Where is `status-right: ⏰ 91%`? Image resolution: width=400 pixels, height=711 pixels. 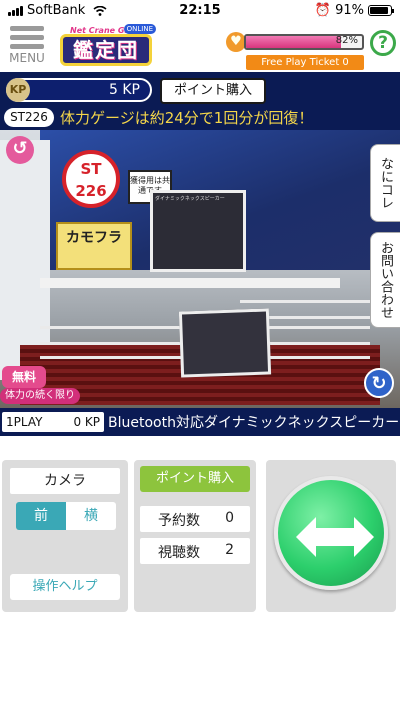 status-right: ⏰ 91% is located at coordinates (354, 10).